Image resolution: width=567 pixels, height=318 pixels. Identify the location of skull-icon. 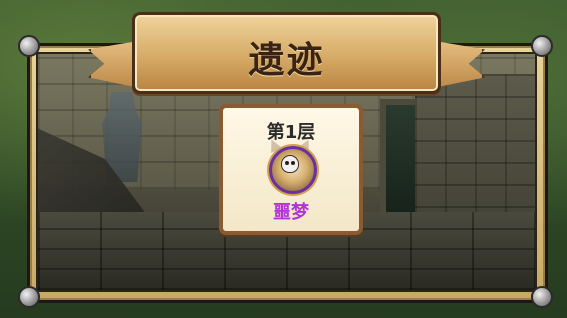
(290, 164).